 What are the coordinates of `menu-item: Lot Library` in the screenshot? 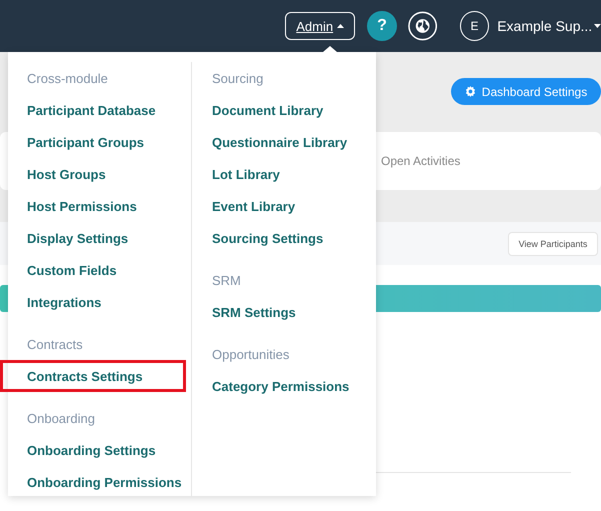 It's located at (284, 174).